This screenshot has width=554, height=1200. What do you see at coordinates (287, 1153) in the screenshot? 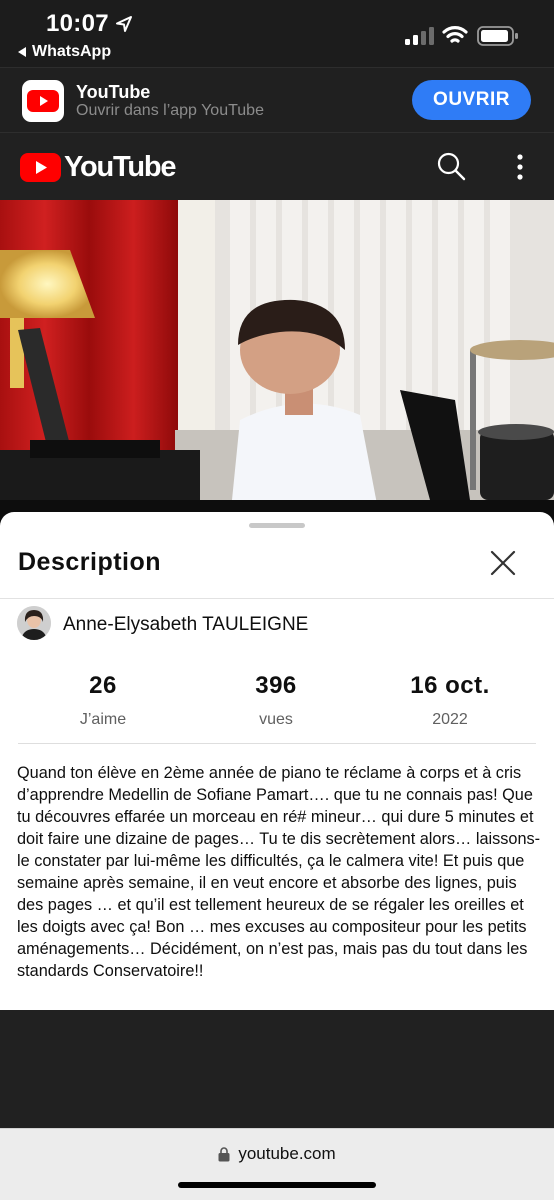
I see `url-text: youtube.com` at bounding box center [287, 1153].